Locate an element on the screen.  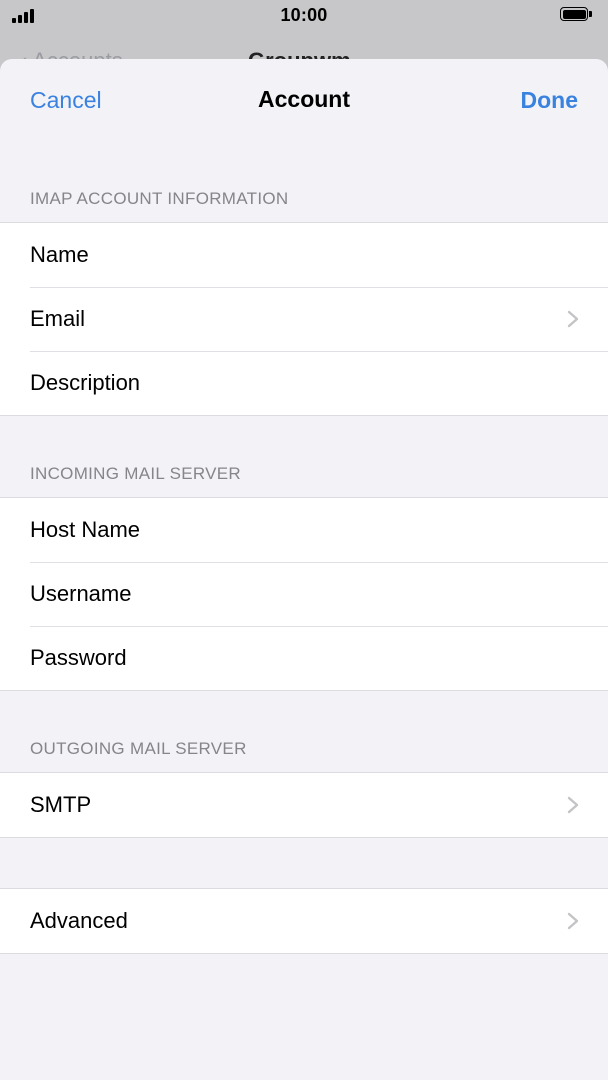
page-title: Account is located at coordinates (304, 99).